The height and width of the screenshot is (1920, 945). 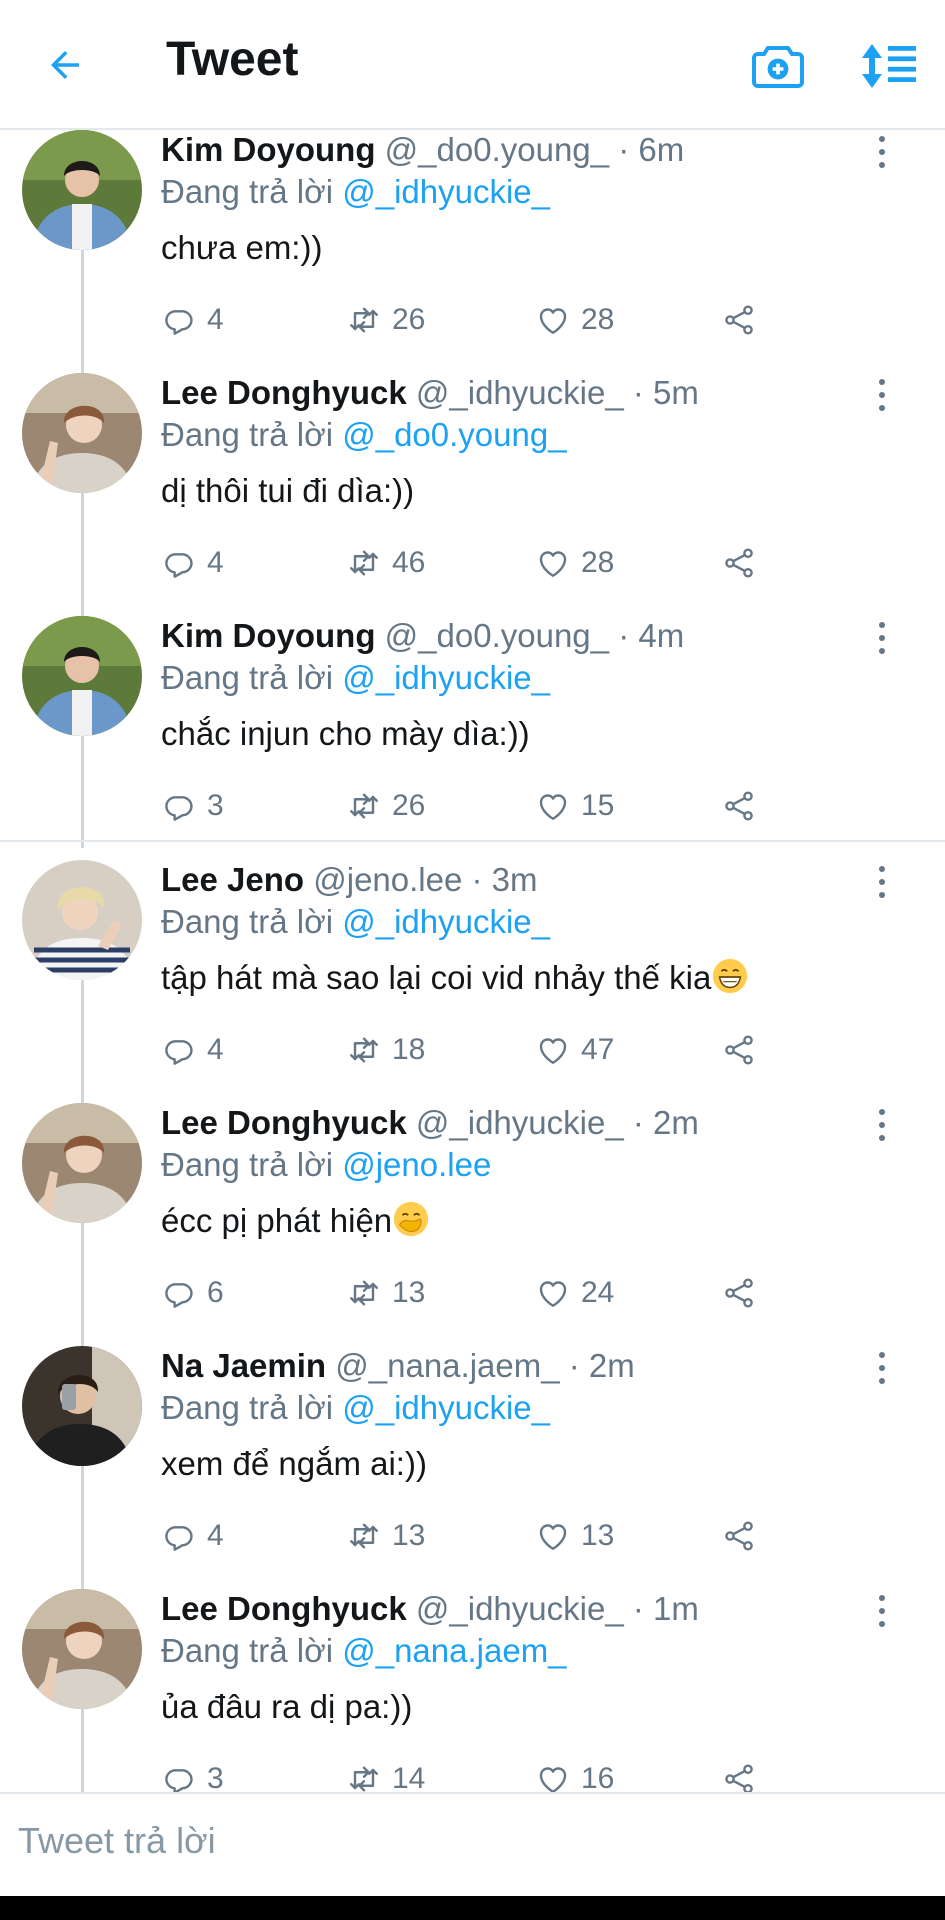 What do you see at coordinates (497, 635) in the screenshot?
I see `user-handle: @_do0.young_` at bounding box center [497, 635].